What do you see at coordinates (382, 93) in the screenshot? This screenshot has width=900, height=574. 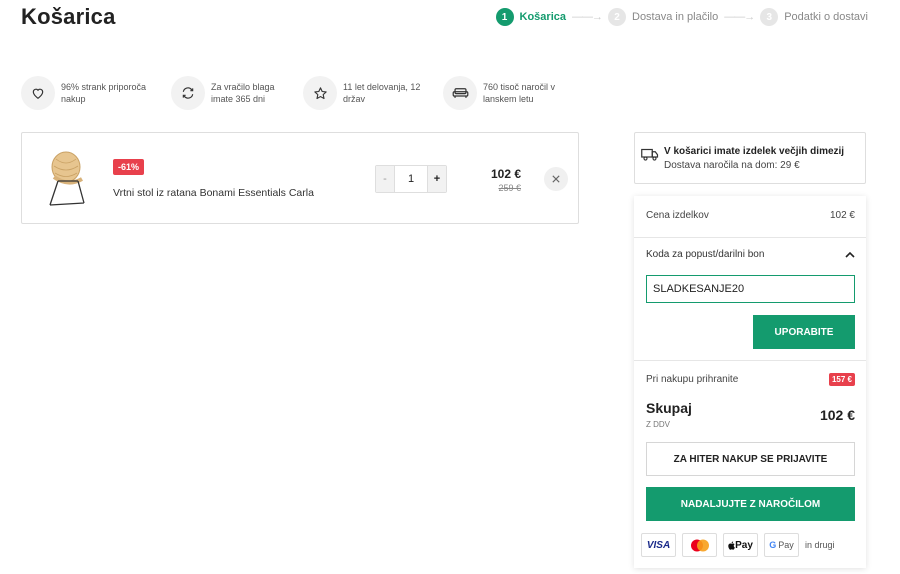 I see `benefit-text: 11 let delovanja, 12 držav` at bounding box center [382, 93].